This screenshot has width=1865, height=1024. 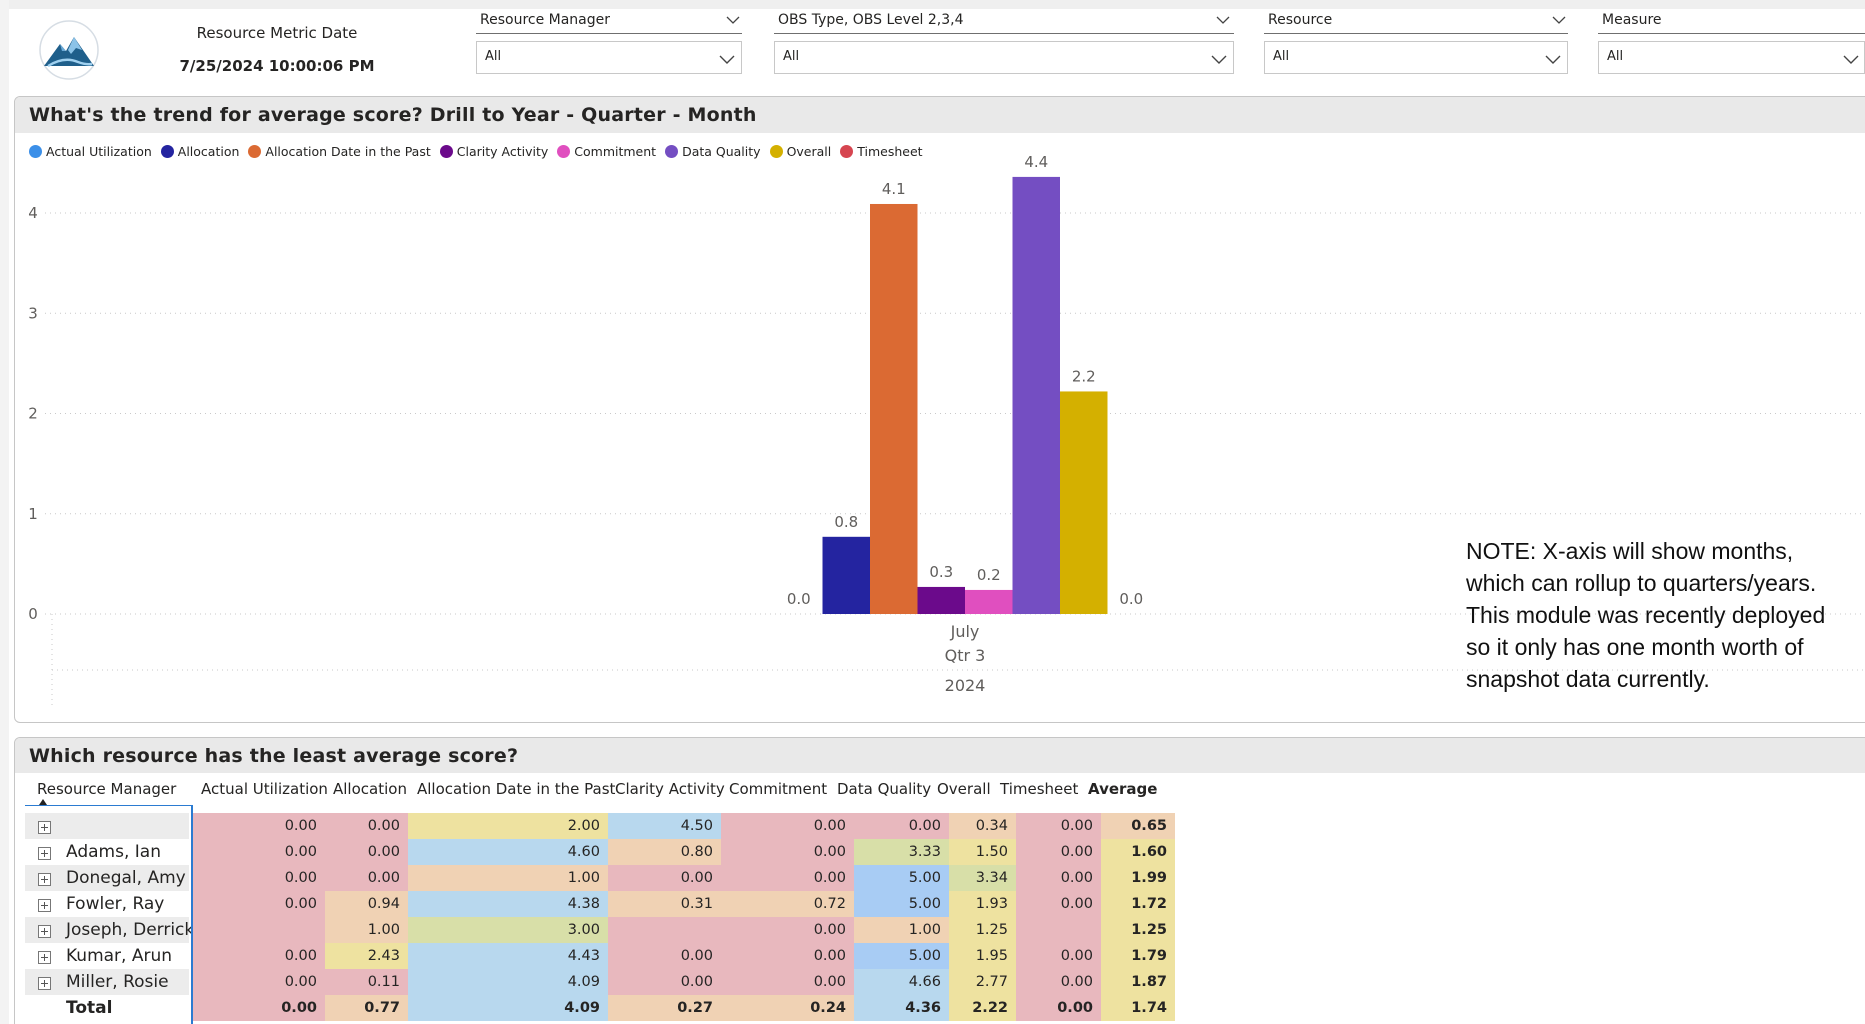 I want to click on column-header: Data Quality, so click(x=884, y=789).